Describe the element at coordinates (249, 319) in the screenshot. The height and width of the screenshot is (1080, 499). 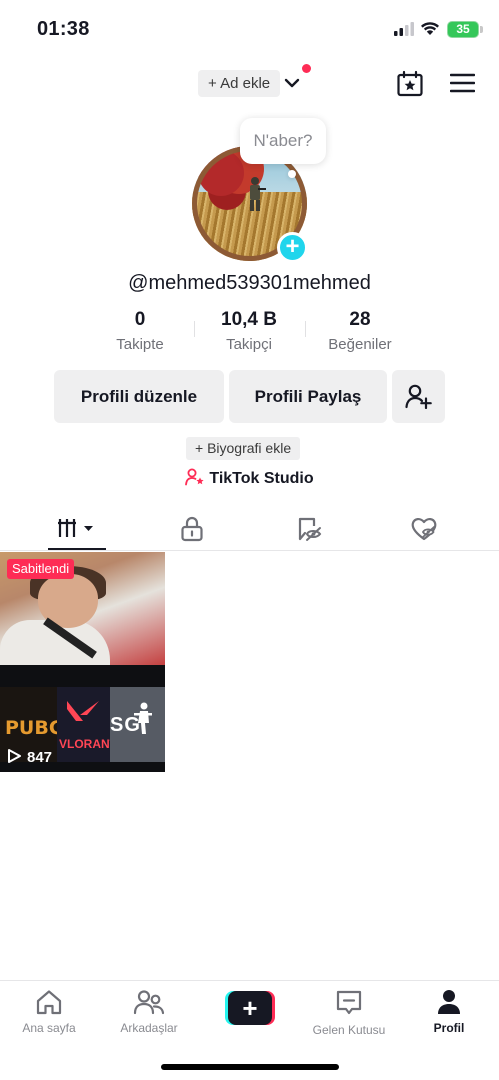
I see `stat-followers-value: 10,4 B` at that location.